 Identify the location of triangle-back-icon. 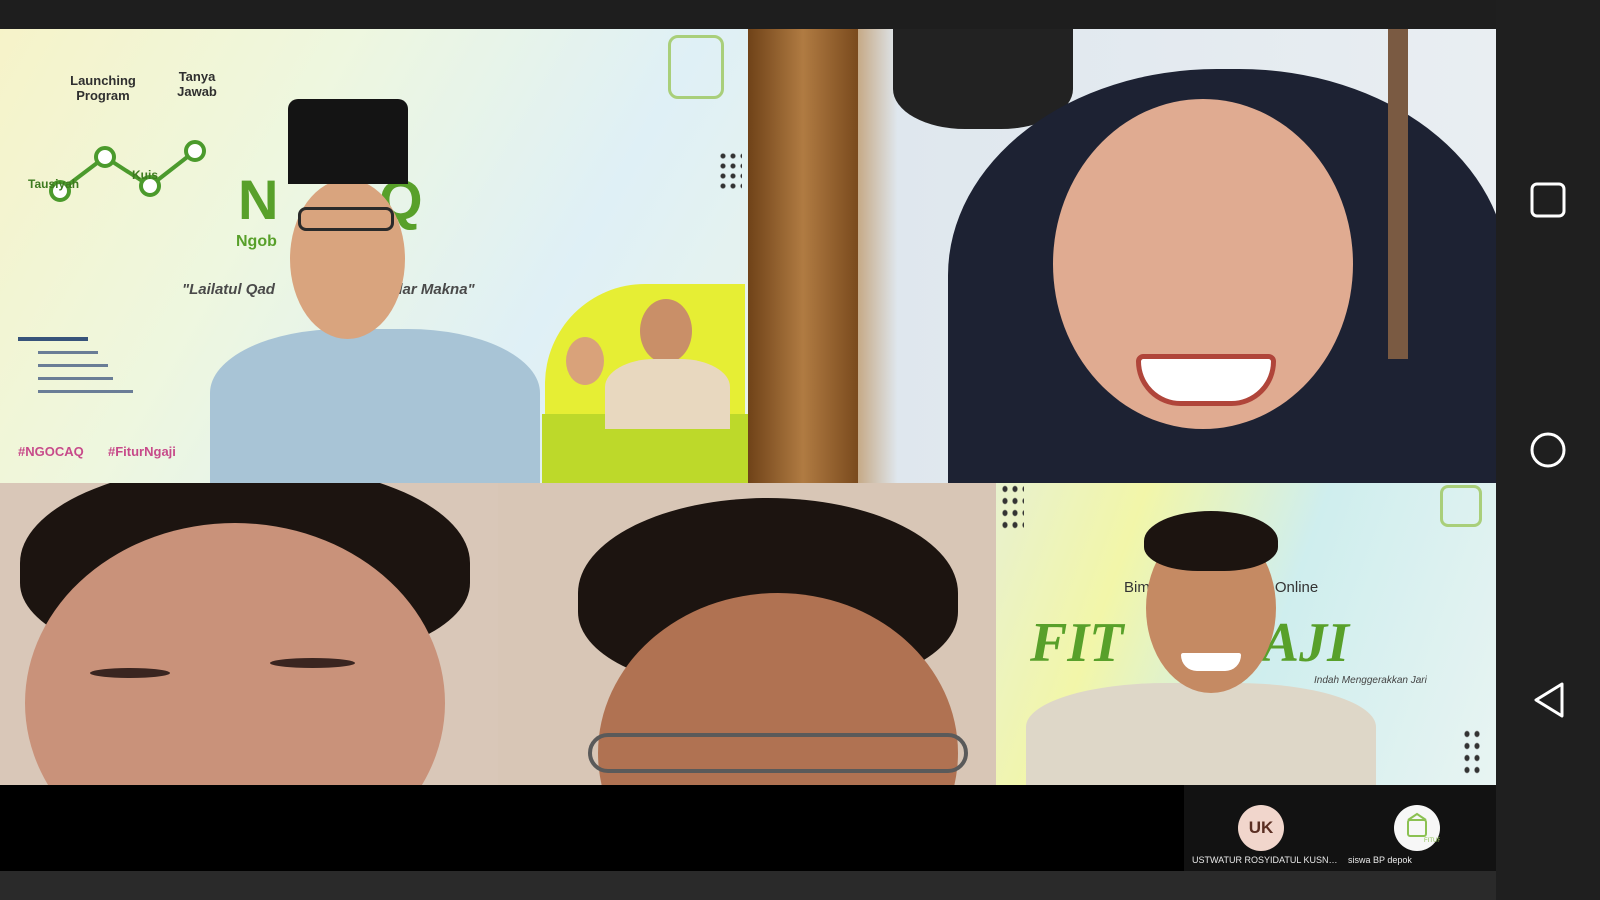
(1549, 700).